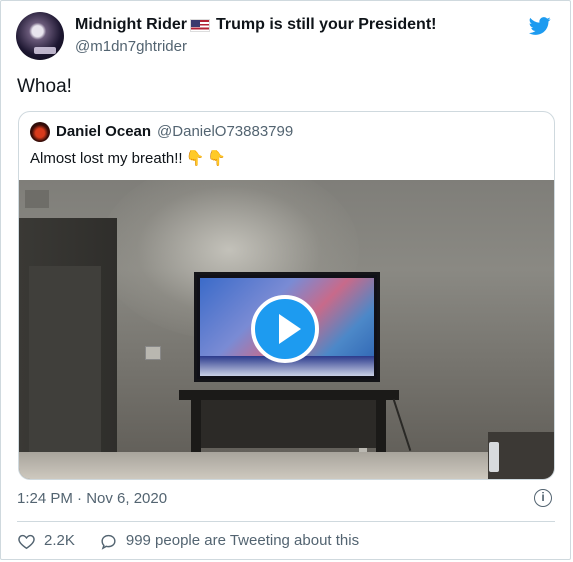 The height and width of the screenshot is (562, 573). I want to click on tweet-text: Whoa!, so click(44, 86).